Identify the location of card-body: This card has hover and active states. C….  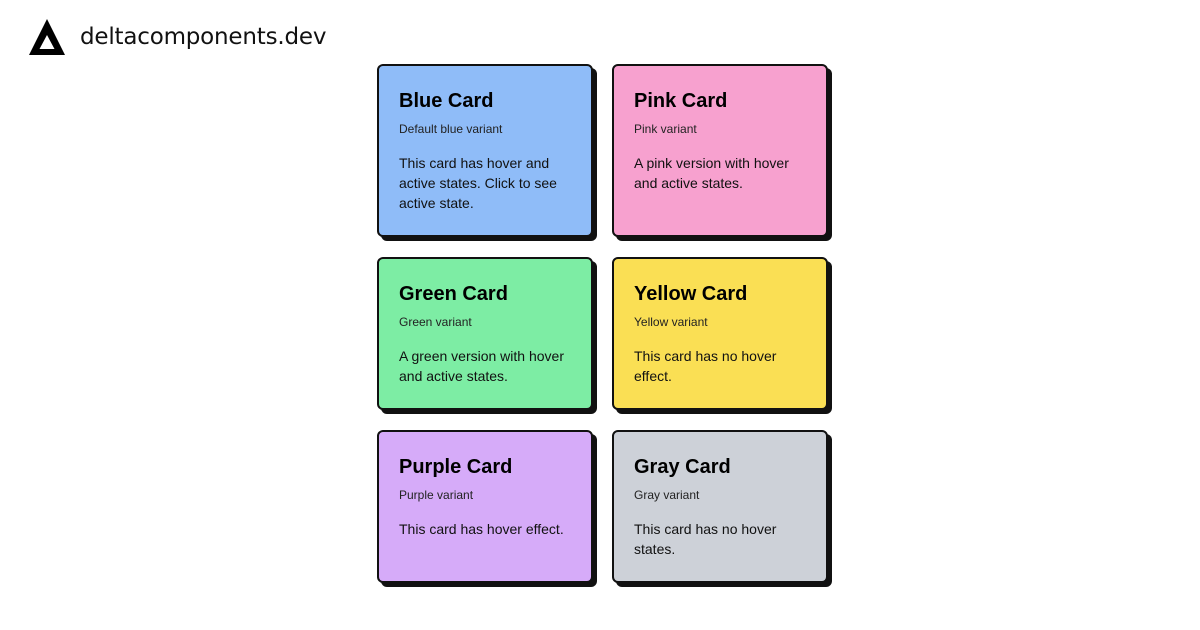
(478, 183).